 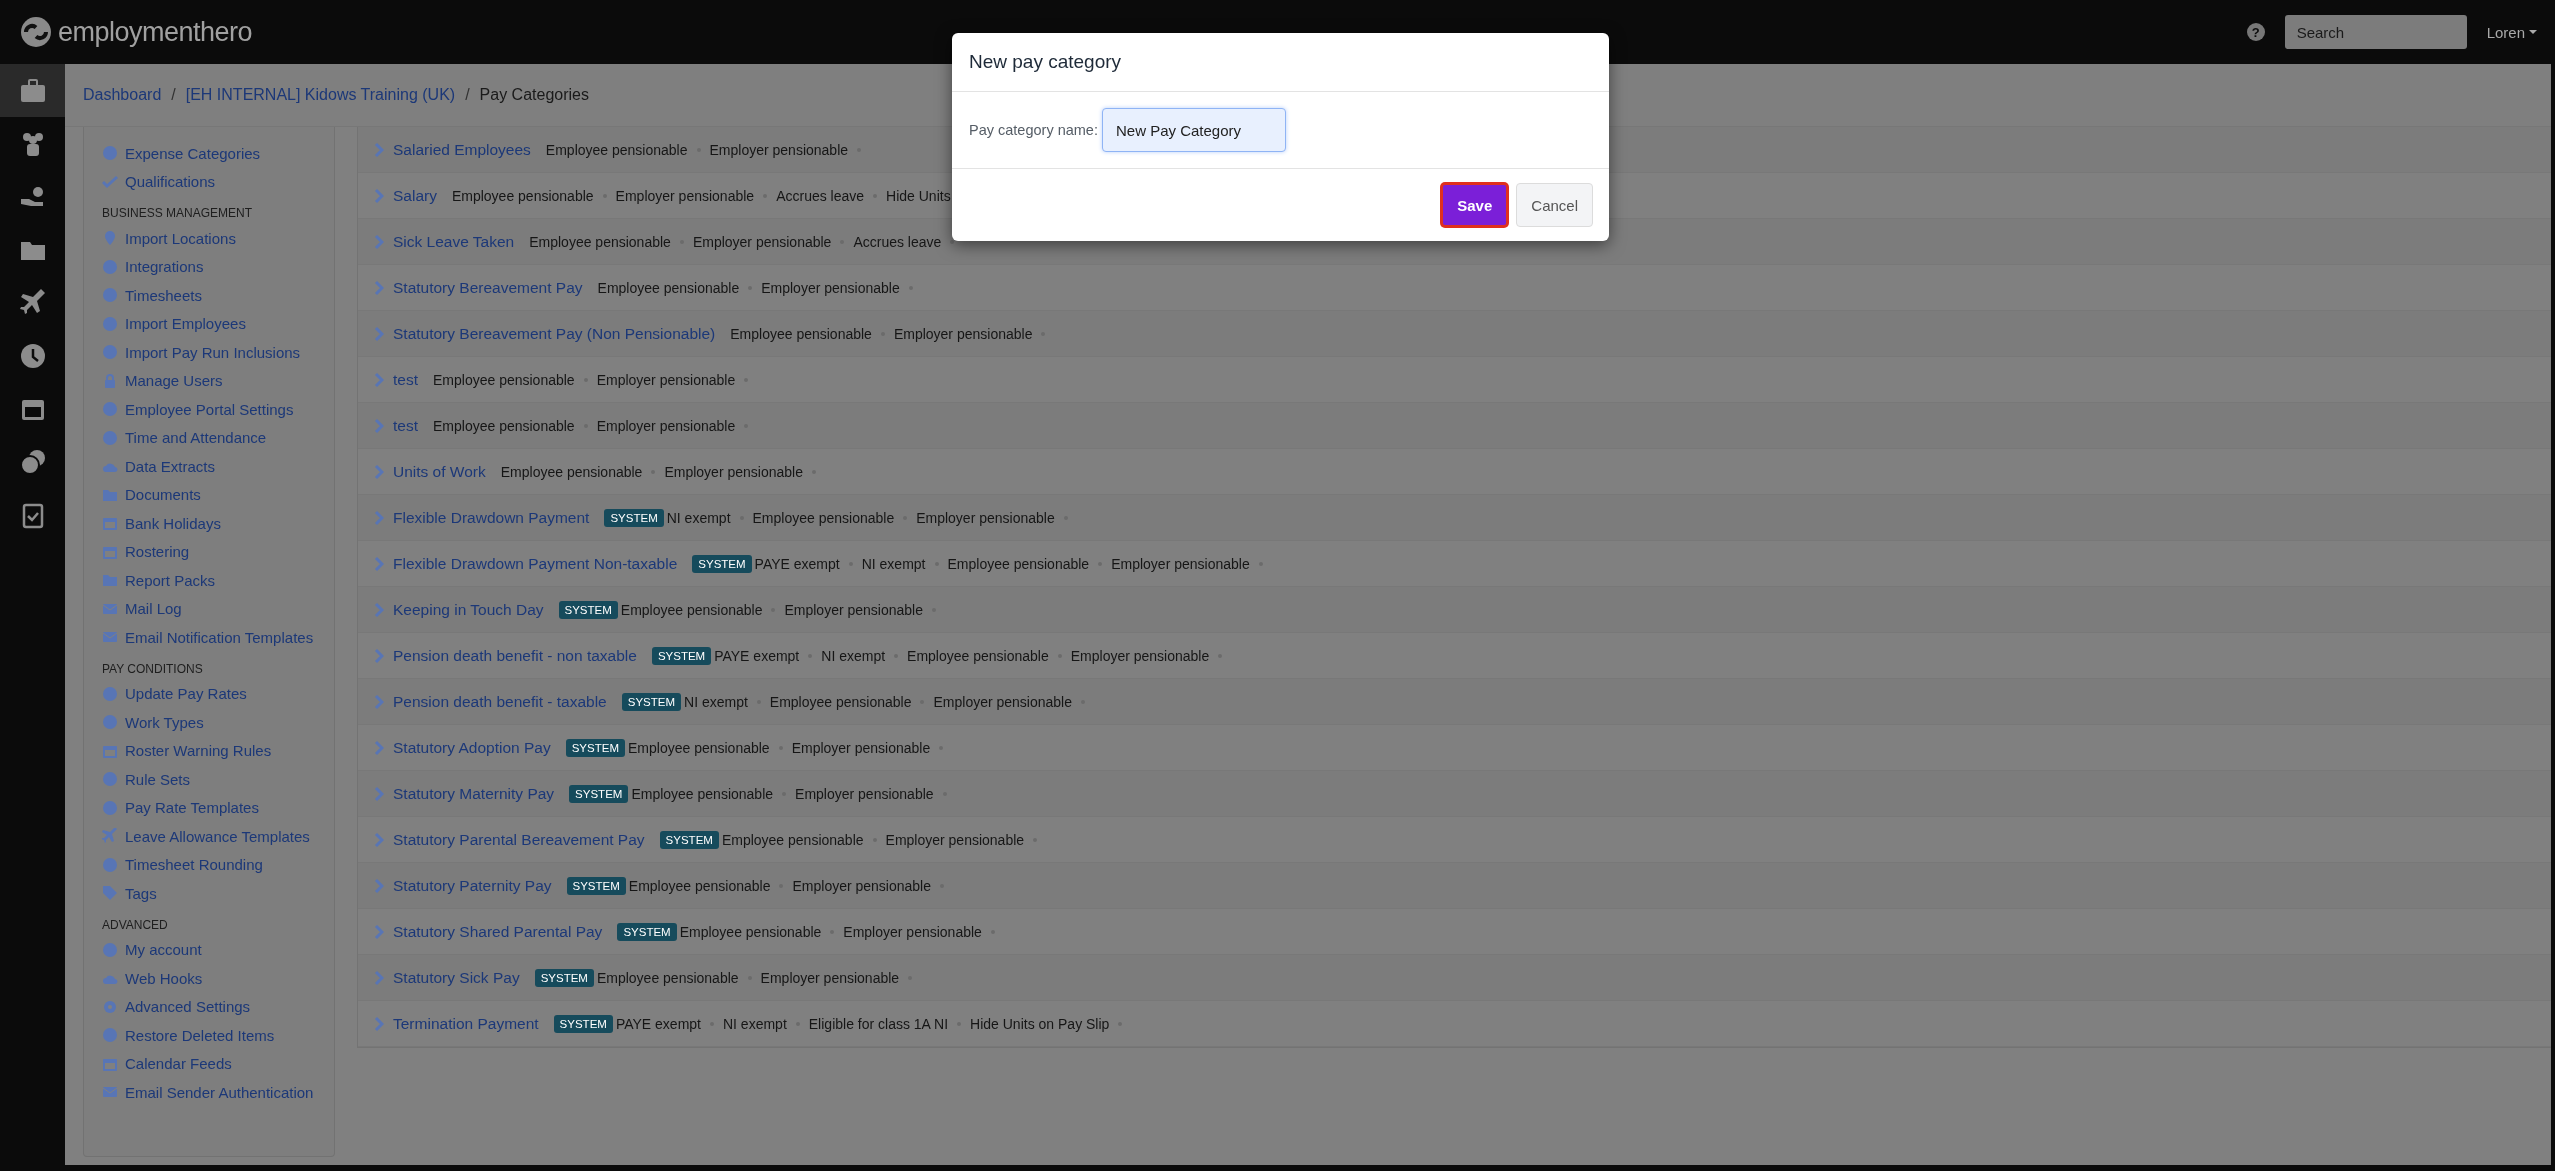 What do you see at coordinates (186, 694) in the screenshot?
I see `sidebar-link: Update Pay Rates` at bounding box center [186, 694].